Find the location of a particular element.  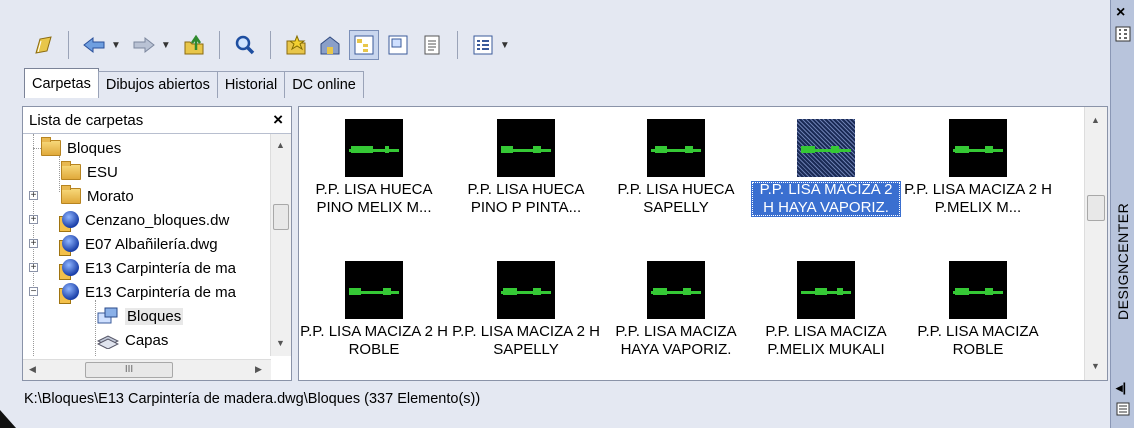

tree-node-esu: ESU is located at coordinates (89, 172).